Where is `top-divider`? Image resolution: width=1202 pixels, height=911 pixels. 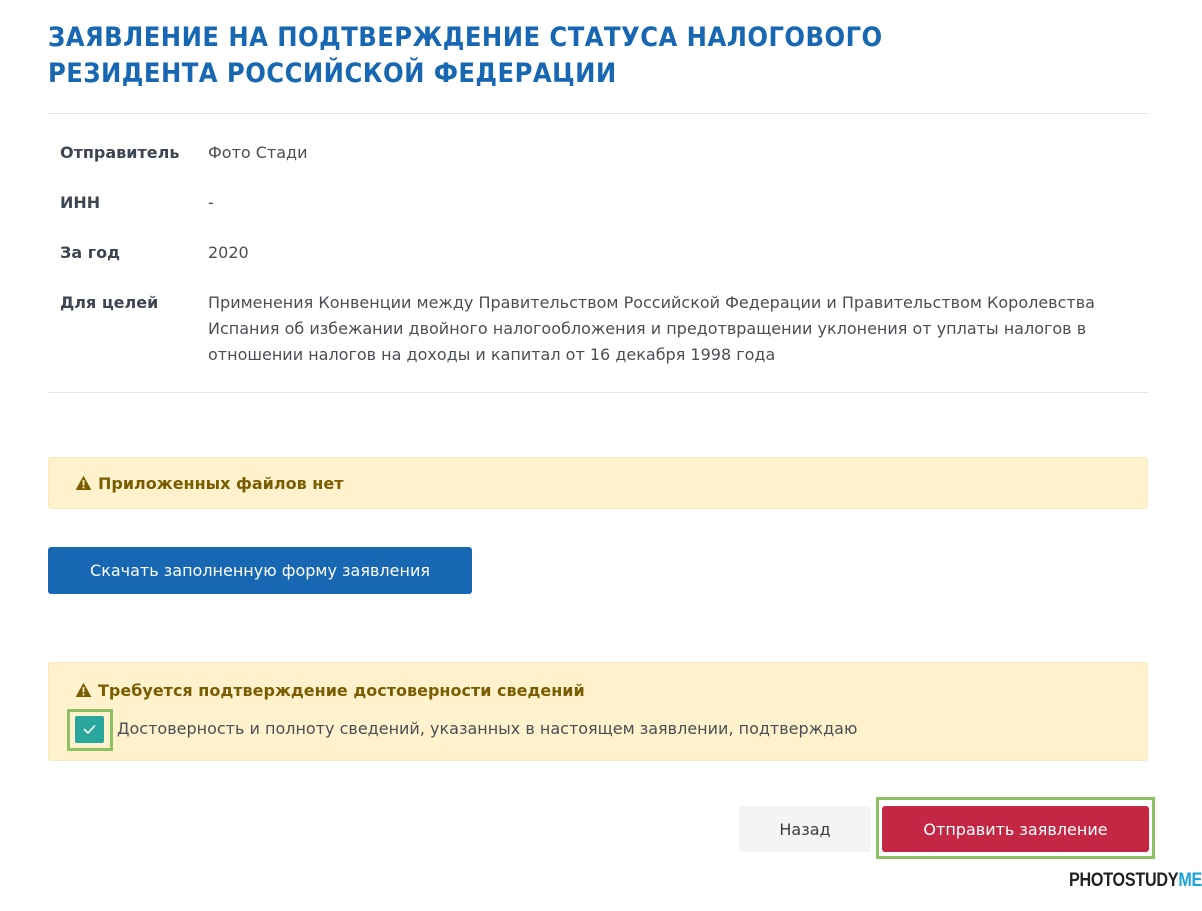 top-divider is located at coordinates (598, 113).